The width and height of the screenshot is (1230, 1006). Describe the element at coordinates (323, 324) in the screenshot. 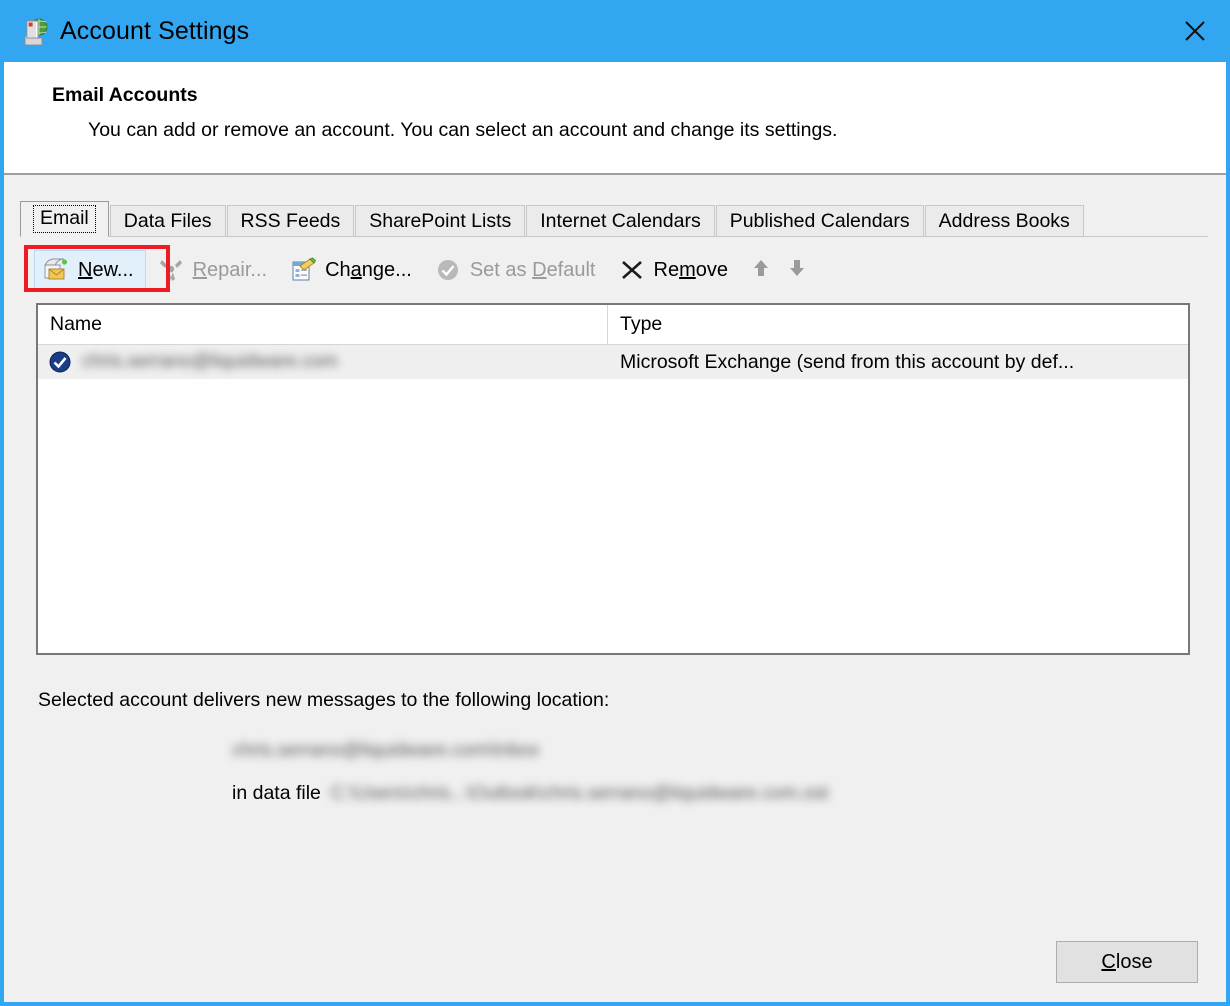

I see `column-header-name: Name` at that location.